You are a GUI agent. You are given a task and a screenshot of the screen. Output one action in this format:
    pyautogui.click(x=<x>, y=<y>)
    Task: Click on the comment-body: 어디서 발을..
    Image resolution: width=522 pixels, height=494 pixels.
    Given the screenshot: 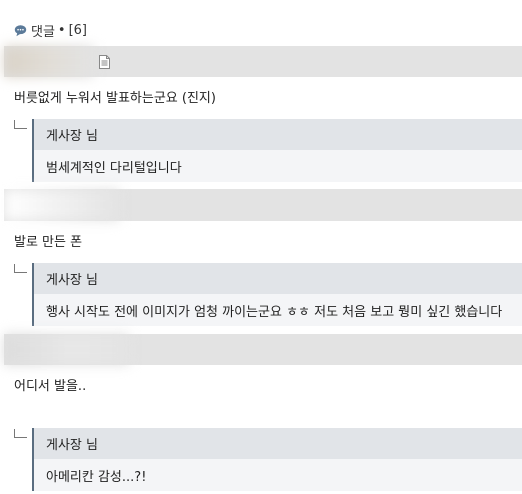 What is the action you would take?
    pyautogui.click(x=50, y=386)
    